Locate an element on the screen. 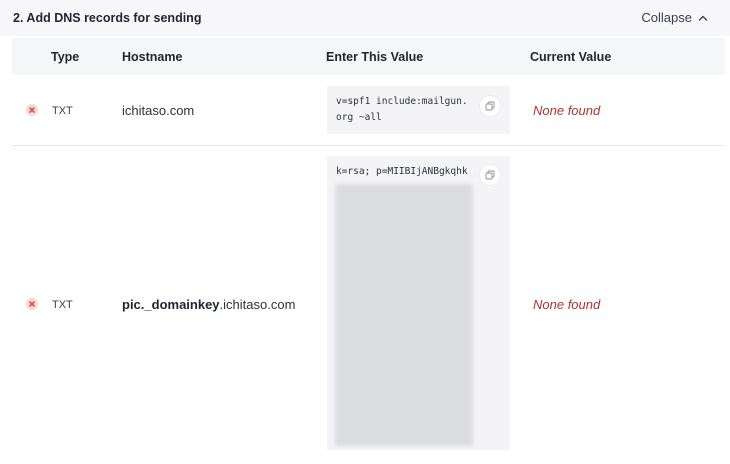  hostname: ichitaso.com is located at coordinates (158, 110).